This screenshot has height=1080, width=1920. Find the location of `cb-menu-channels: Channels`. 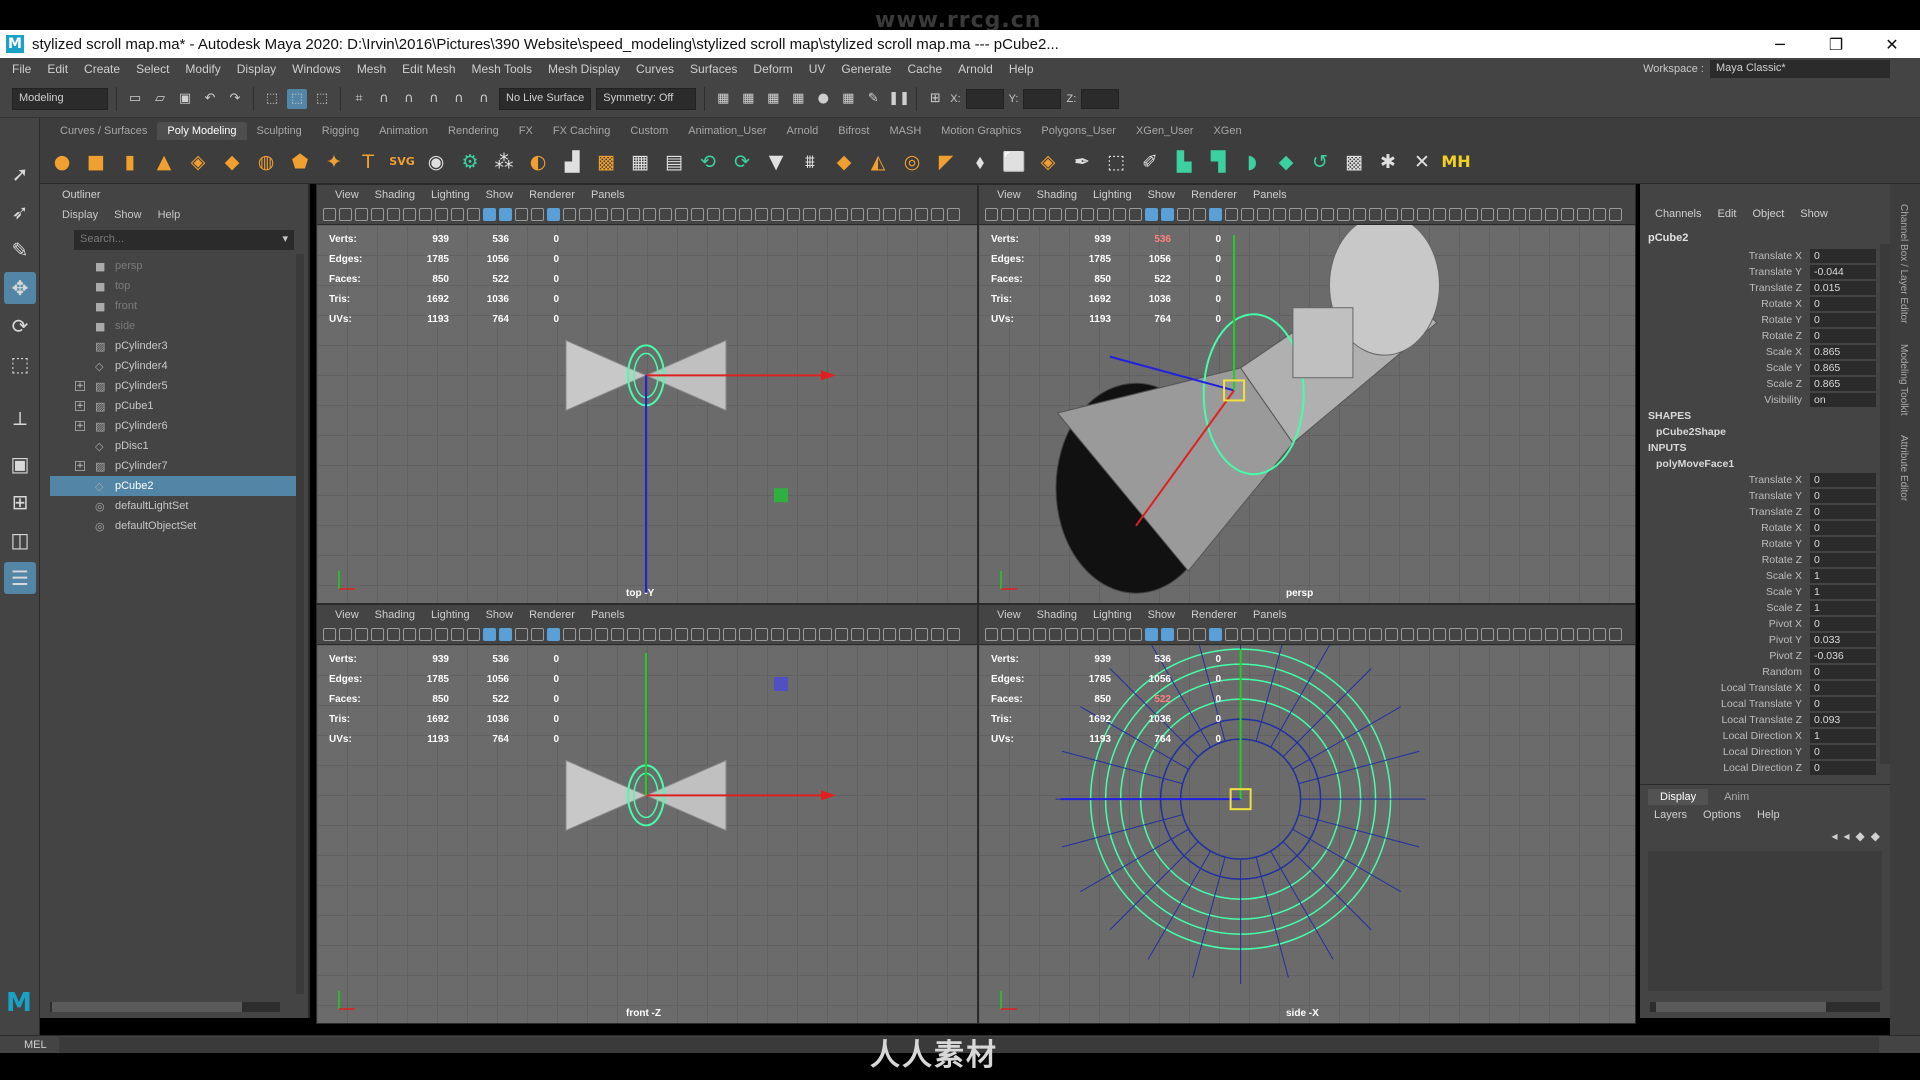

cb-menu-channels: Channels is located at coordinates (1678, 214).